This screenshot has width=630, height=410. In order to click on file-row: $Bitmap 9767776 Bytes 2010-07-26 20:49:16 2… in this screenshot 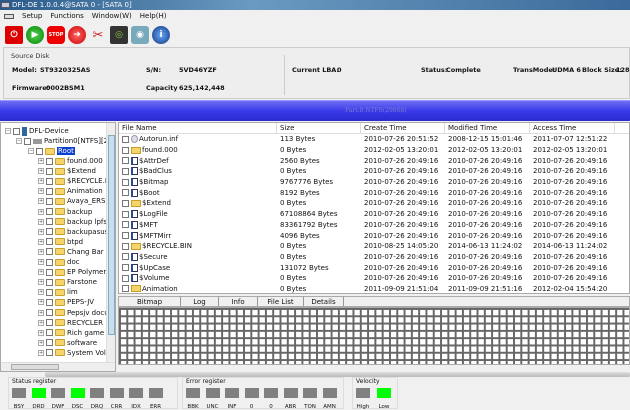, I will do `click(374, 182)`.